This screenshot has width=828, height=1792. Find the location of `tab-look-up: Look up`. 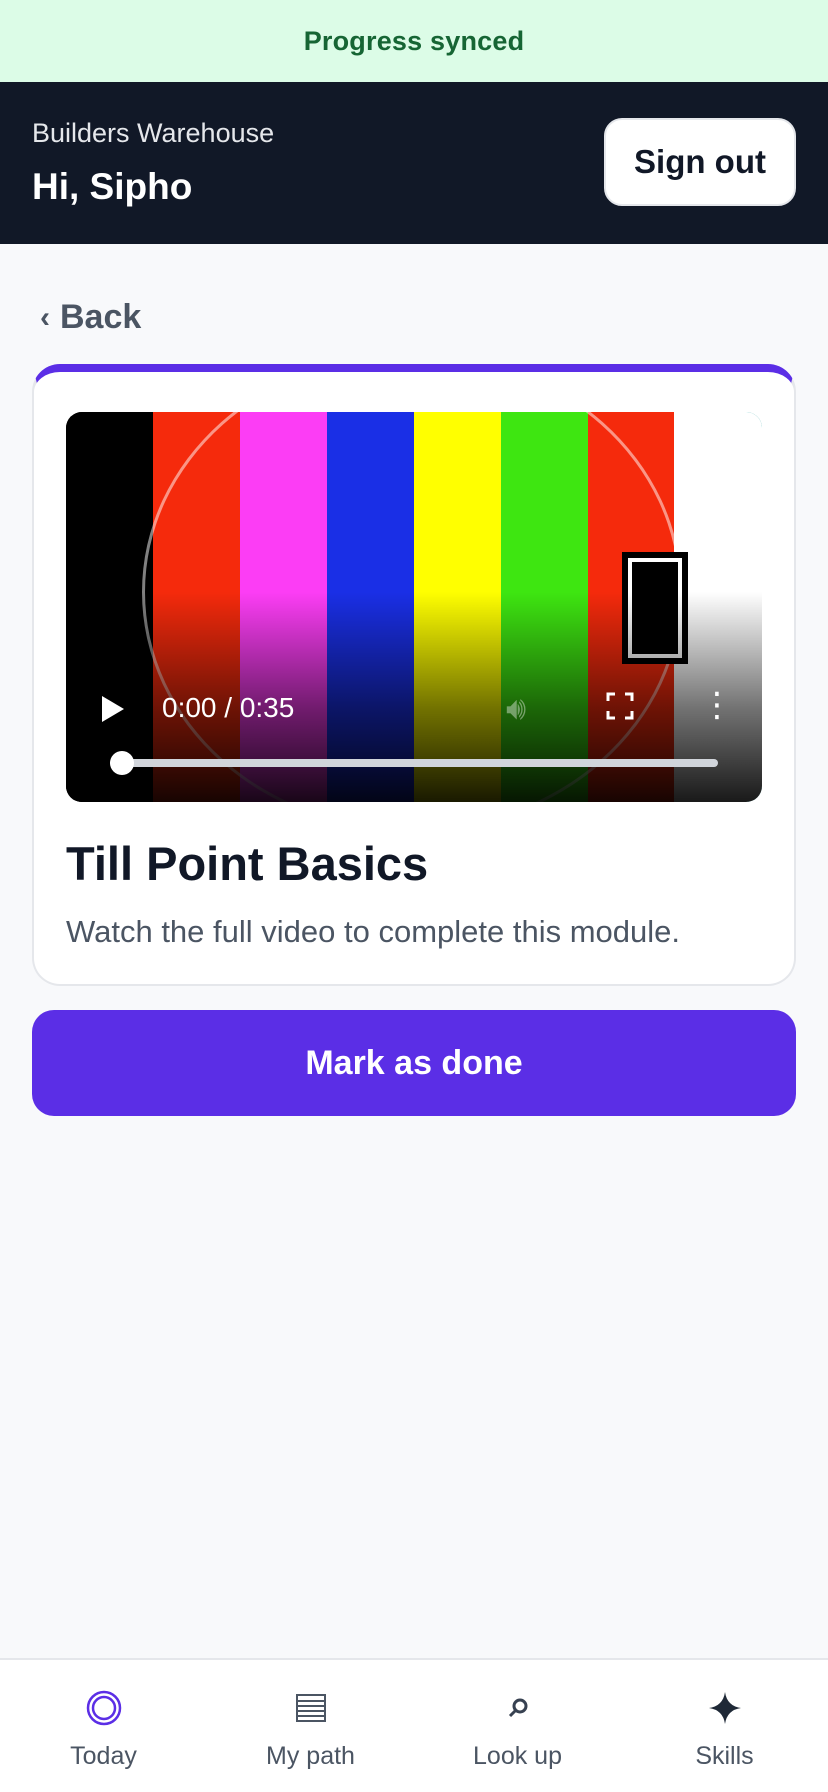

tab-look-up: Look up is located at coordinates (517, 1726).